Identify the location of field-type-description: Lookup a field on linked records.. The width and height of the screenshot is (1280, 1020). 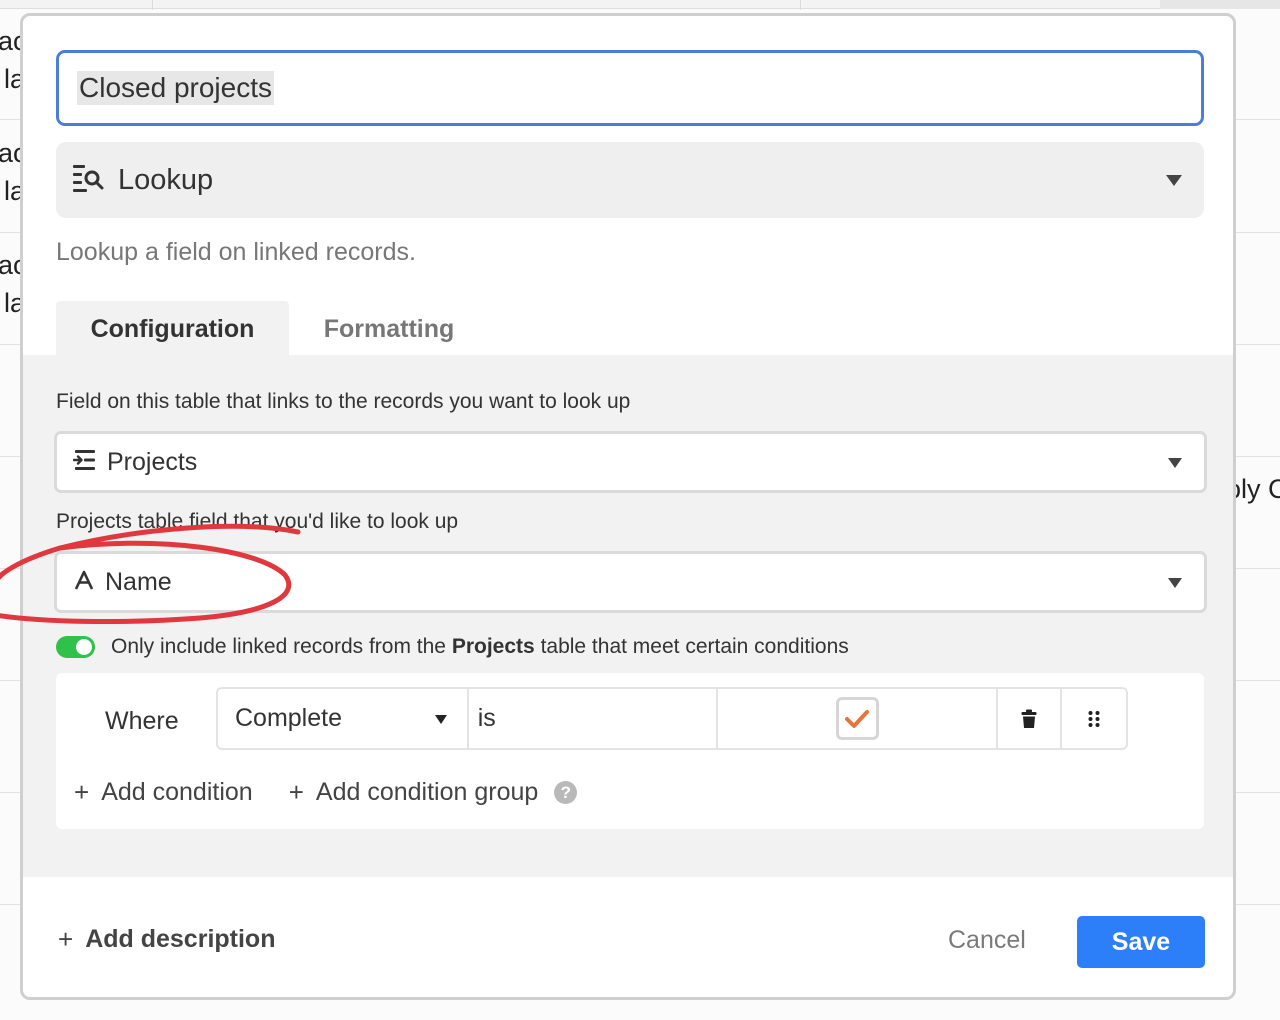
(236, 252).